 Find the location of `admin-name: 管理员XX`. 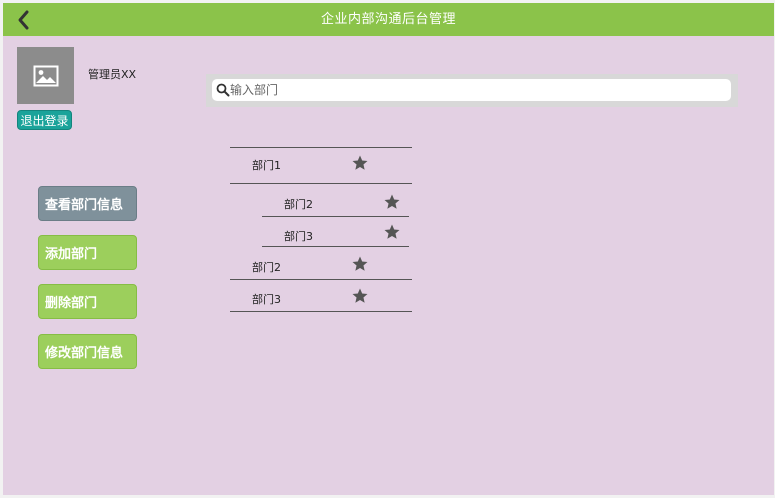

admin-name: 管理员XX is located at coordinates (112, 74).